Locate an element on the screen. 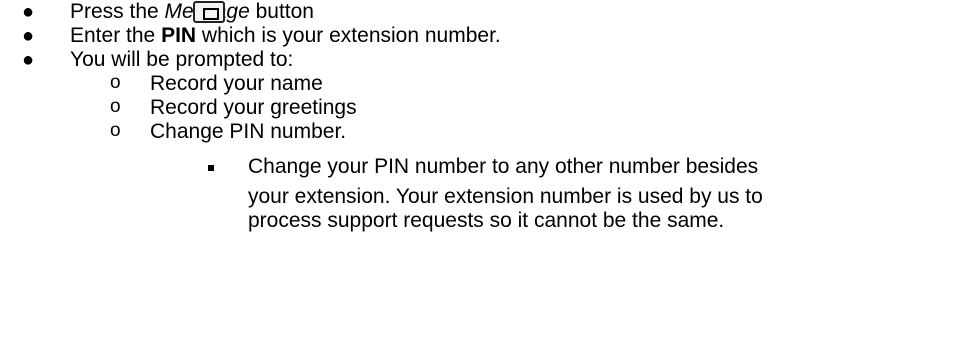 This screenshot has height=345, width=975. sub-item-change-pin: Change PIN number. is located at coordinates (248, 131).